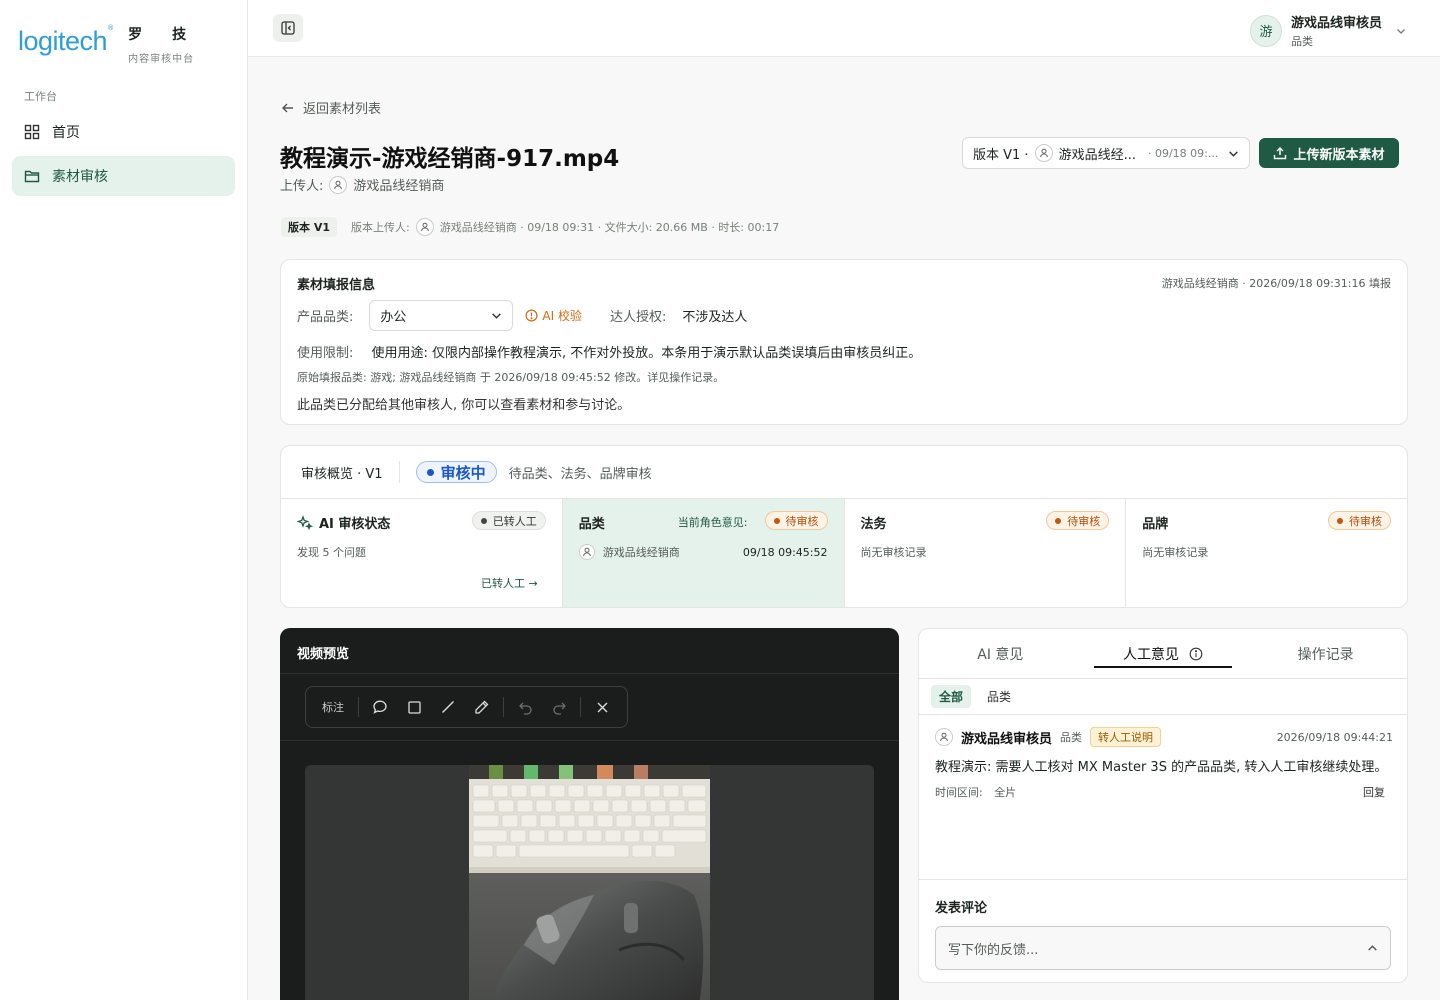 Image resolution: width=1440 pixels, height=1000 pixels. What do you see at coordinates (123, 176) in the screenshot?
I see `sidebar-item-material-review: 素材审核` at bounding box center [123, 176].